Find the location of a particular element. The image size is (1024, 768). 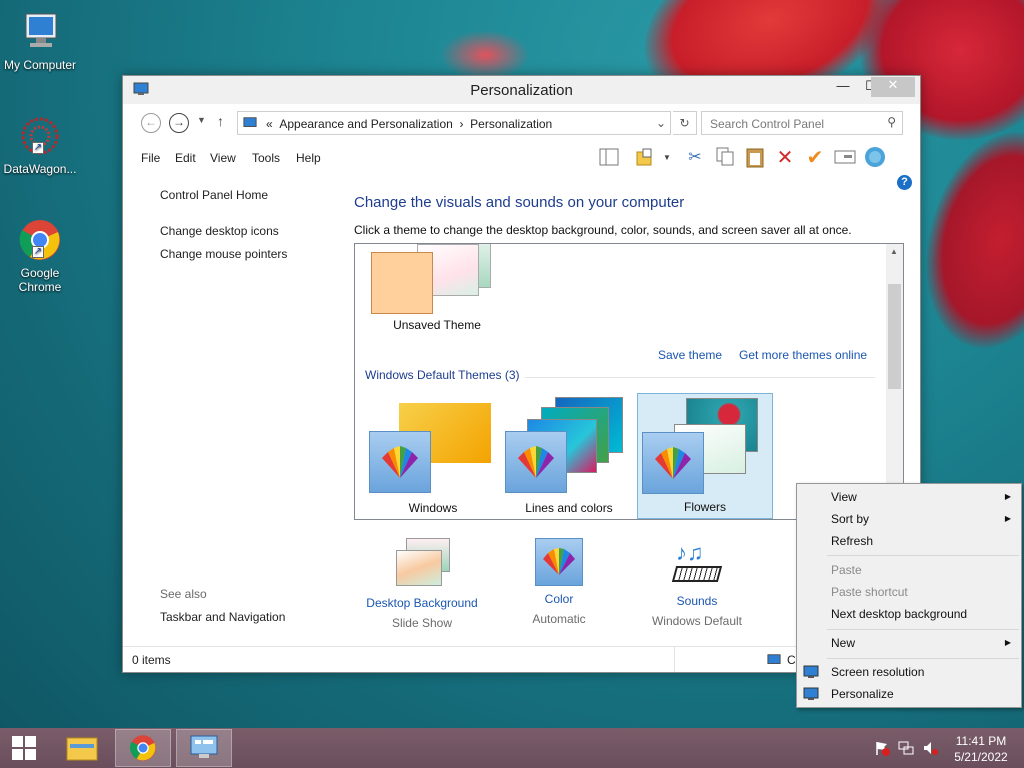

forward-icon: → is located at coordinates (179, 123).